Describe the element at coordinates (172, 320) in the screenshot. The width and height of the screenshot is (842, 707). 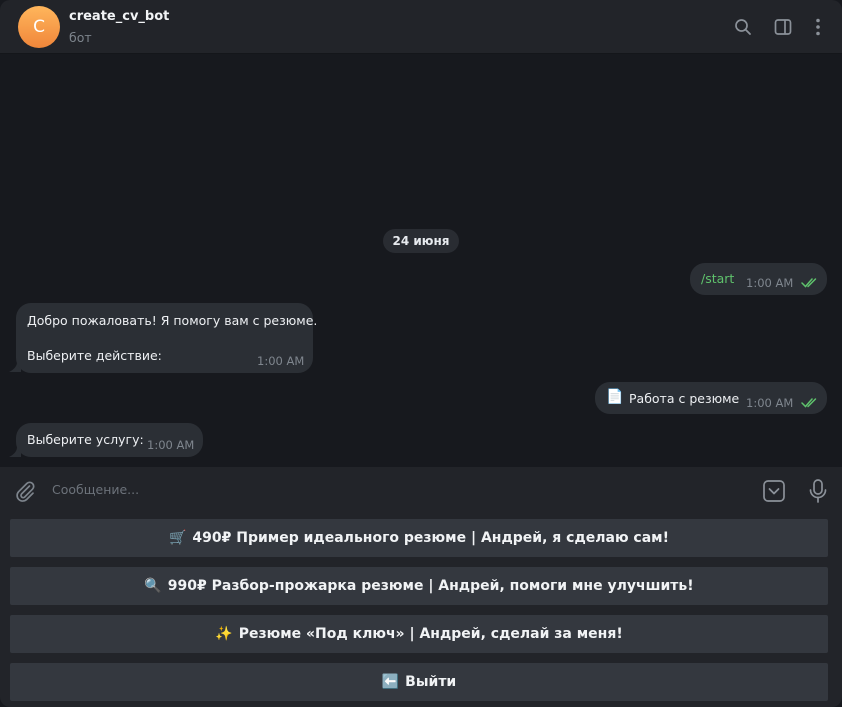
I see `message-text-line: Добро пожаловать! Я помогу вам с резюме.` at that location.